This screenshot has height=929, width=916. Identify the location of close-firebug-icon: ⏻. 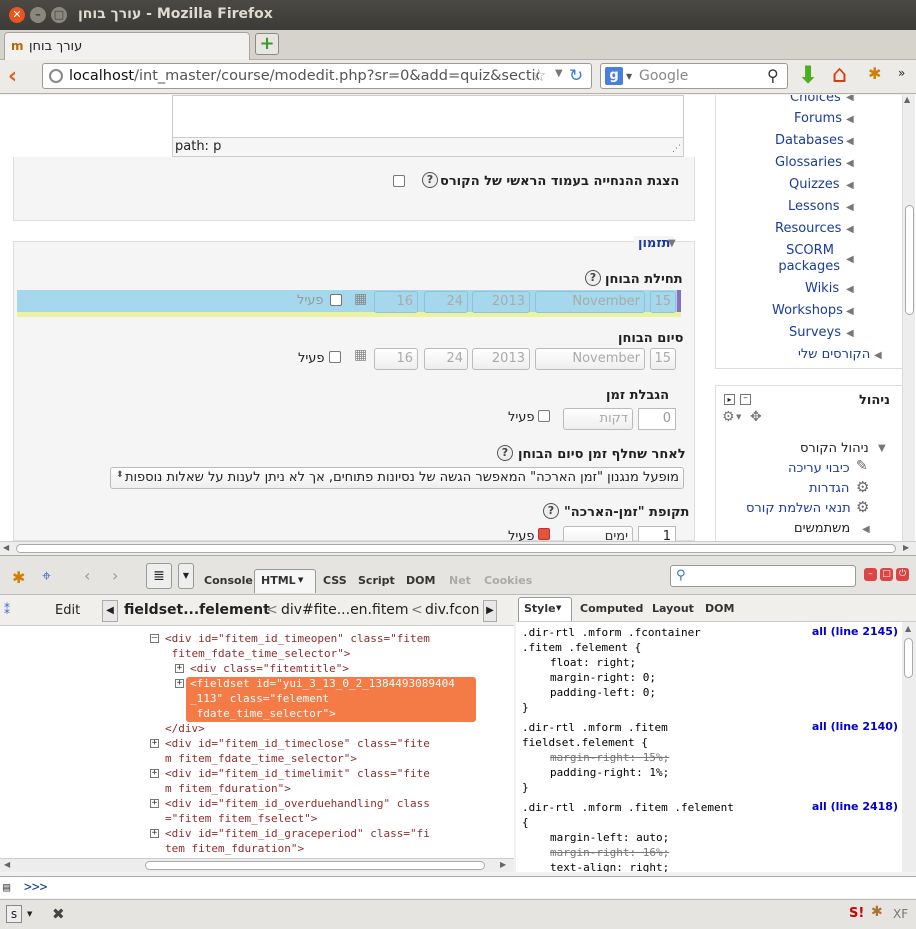
(902, 574).